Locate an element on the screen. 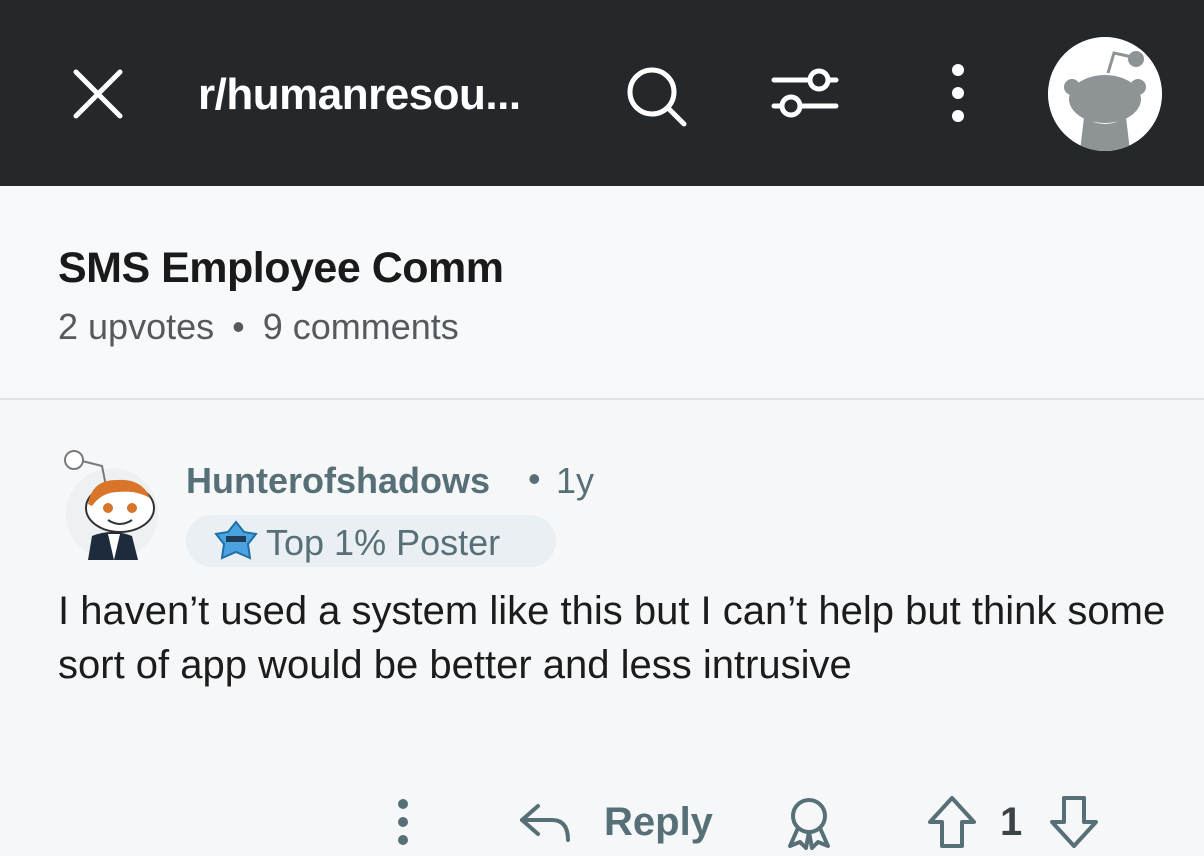 The width and height of the screenshot is (1204, 856). comment-count: 9 comments is located at coordinates (360, 326).